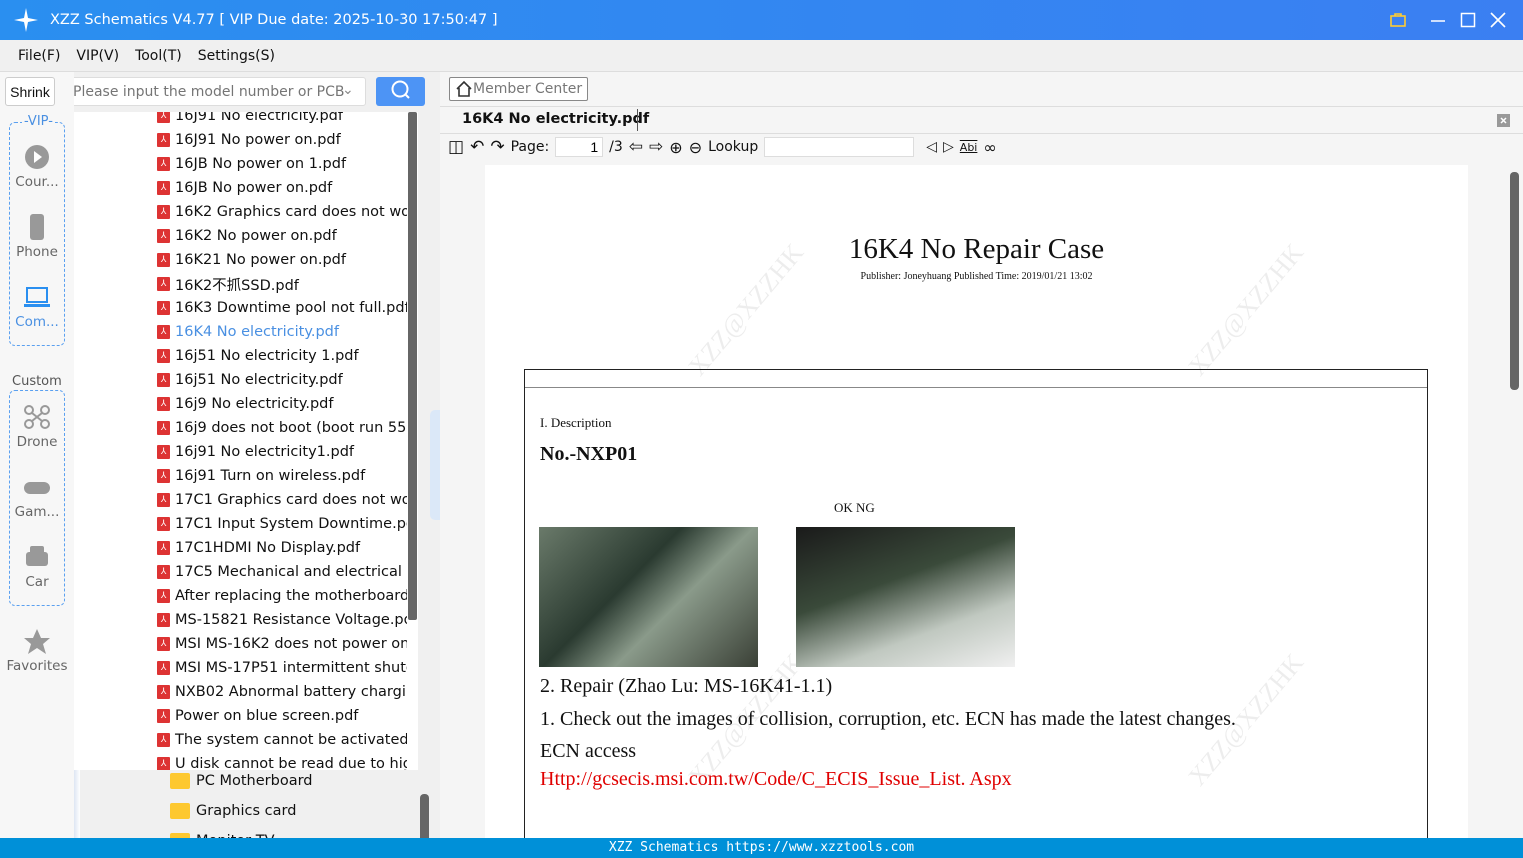  Describe the element at coordinates (456, 147) in the screenshot. I see `two-page-icon: ◫` at that location.